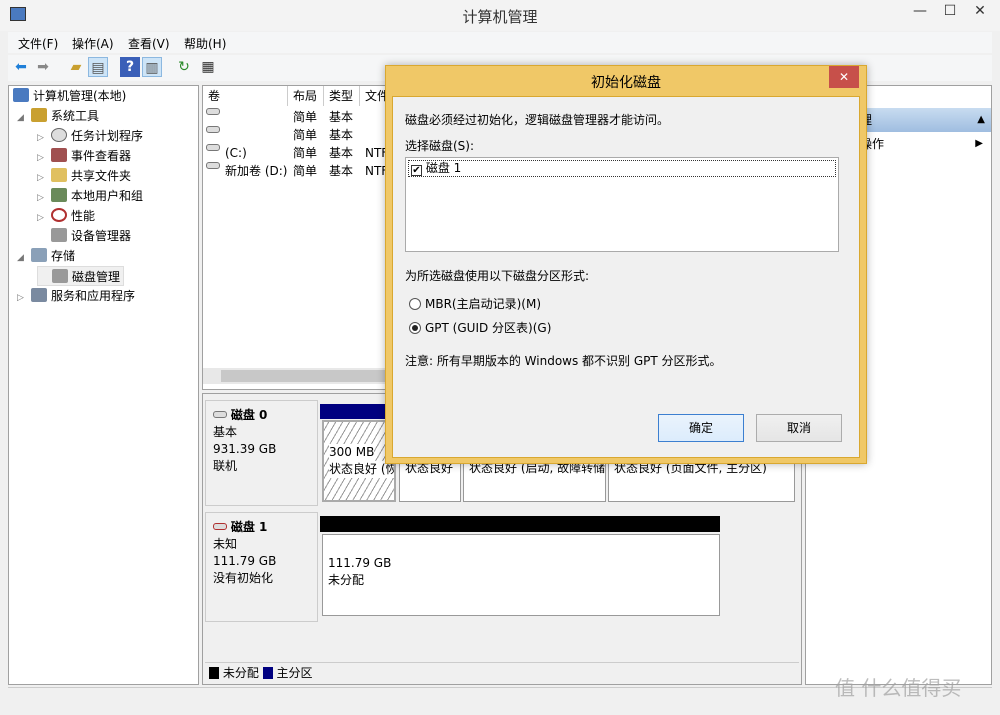 The width and height of the screenshot is (1000, 715). I want to click on tree-item-shared-folders: ▷ 共享文件夹, so click(84, 176).